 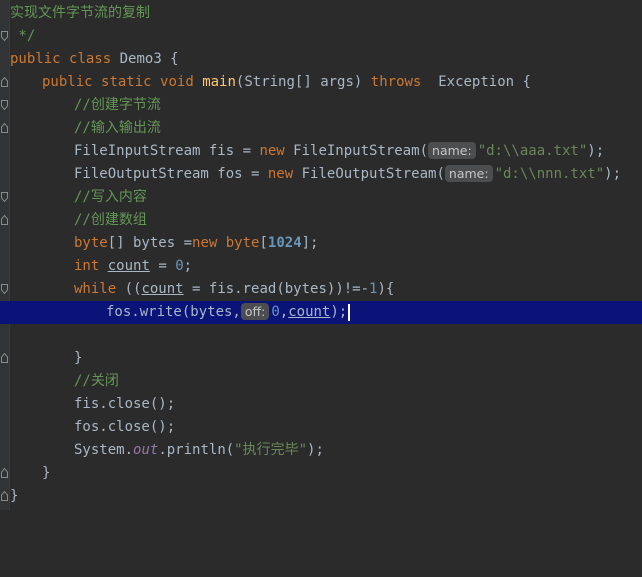 What do you see at coordinates (349, 312) in the screenshot?
I see `text-caret` at bounding box center [349, 312].